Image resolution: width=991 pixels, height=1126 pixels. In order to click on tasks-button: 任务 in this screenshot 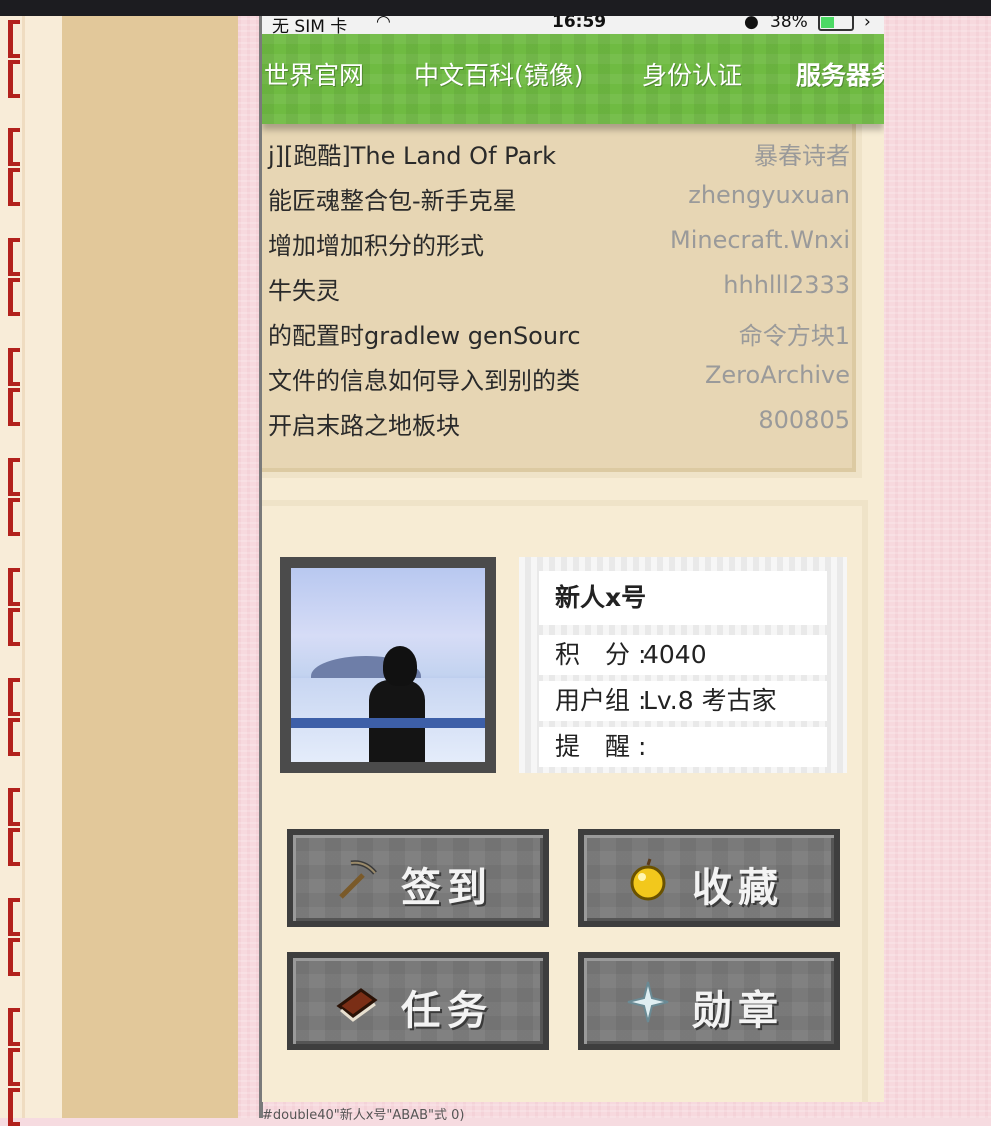, I will do `click(418, 1001)`.